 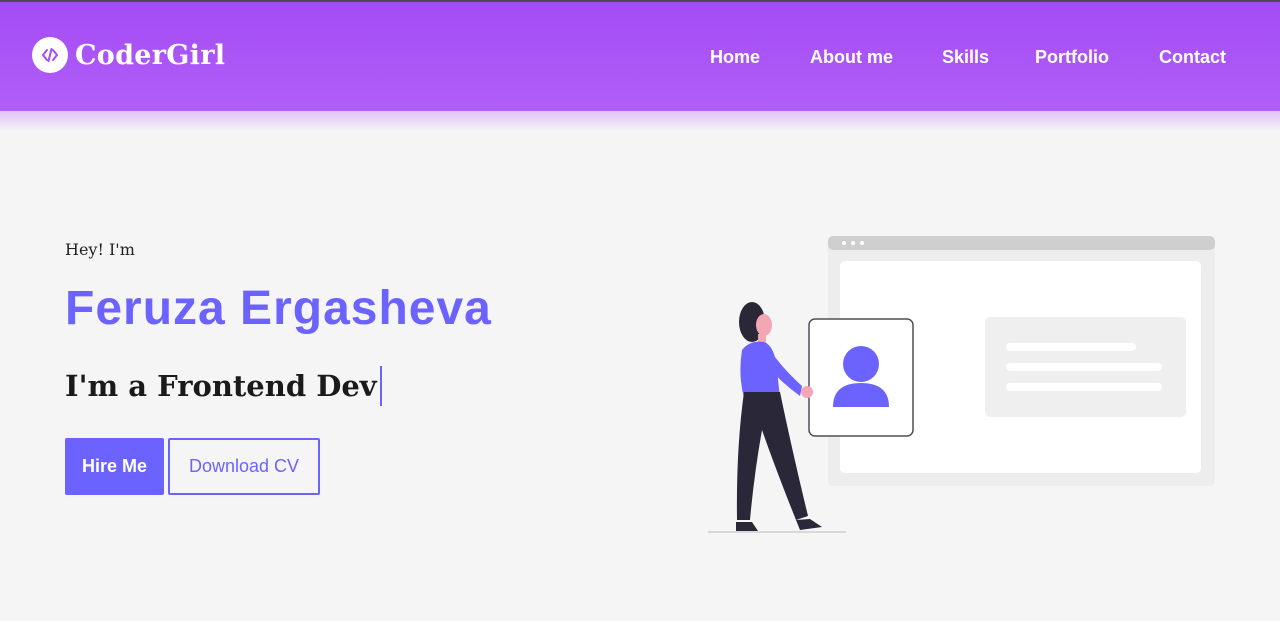 I want to click on download-cv-button: Download CV, so click(x=244, y=466).